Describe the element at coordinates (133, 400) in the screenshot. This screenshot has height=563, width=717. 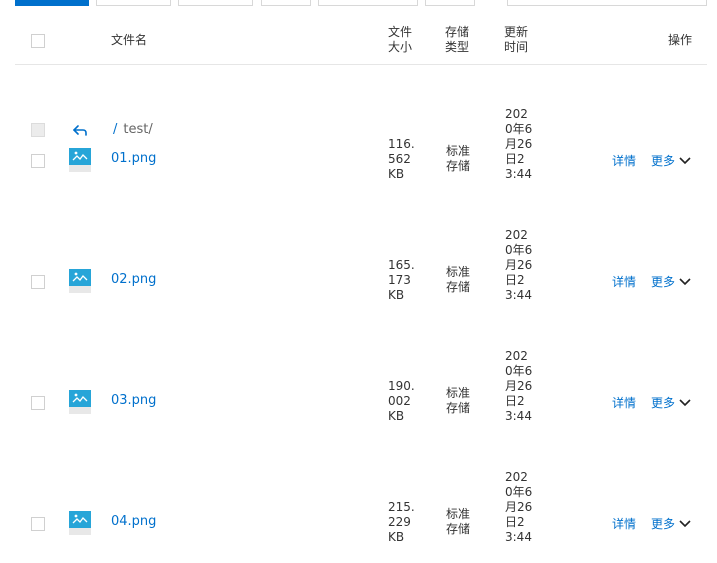
I see `file-name-link: 03.png` at that location.